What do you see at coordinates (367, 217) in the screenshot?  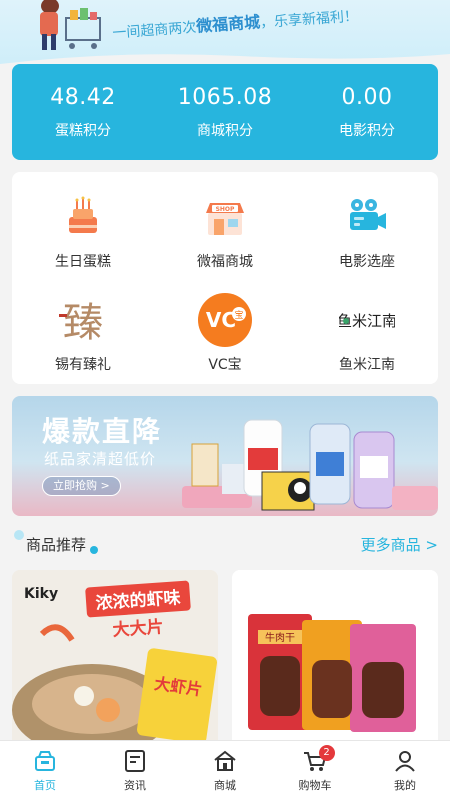 I see `movie-camera-icon` at bounding box center [367, 217].